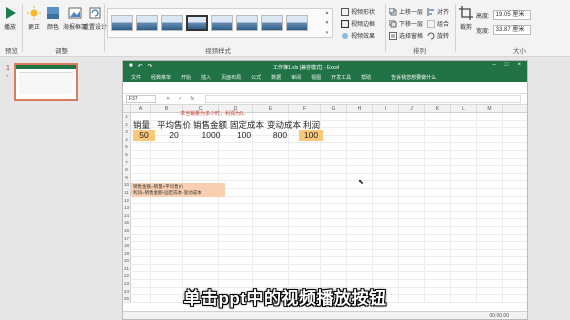  I want to click on width-input: 33.87 厘米, so click(511, 30).